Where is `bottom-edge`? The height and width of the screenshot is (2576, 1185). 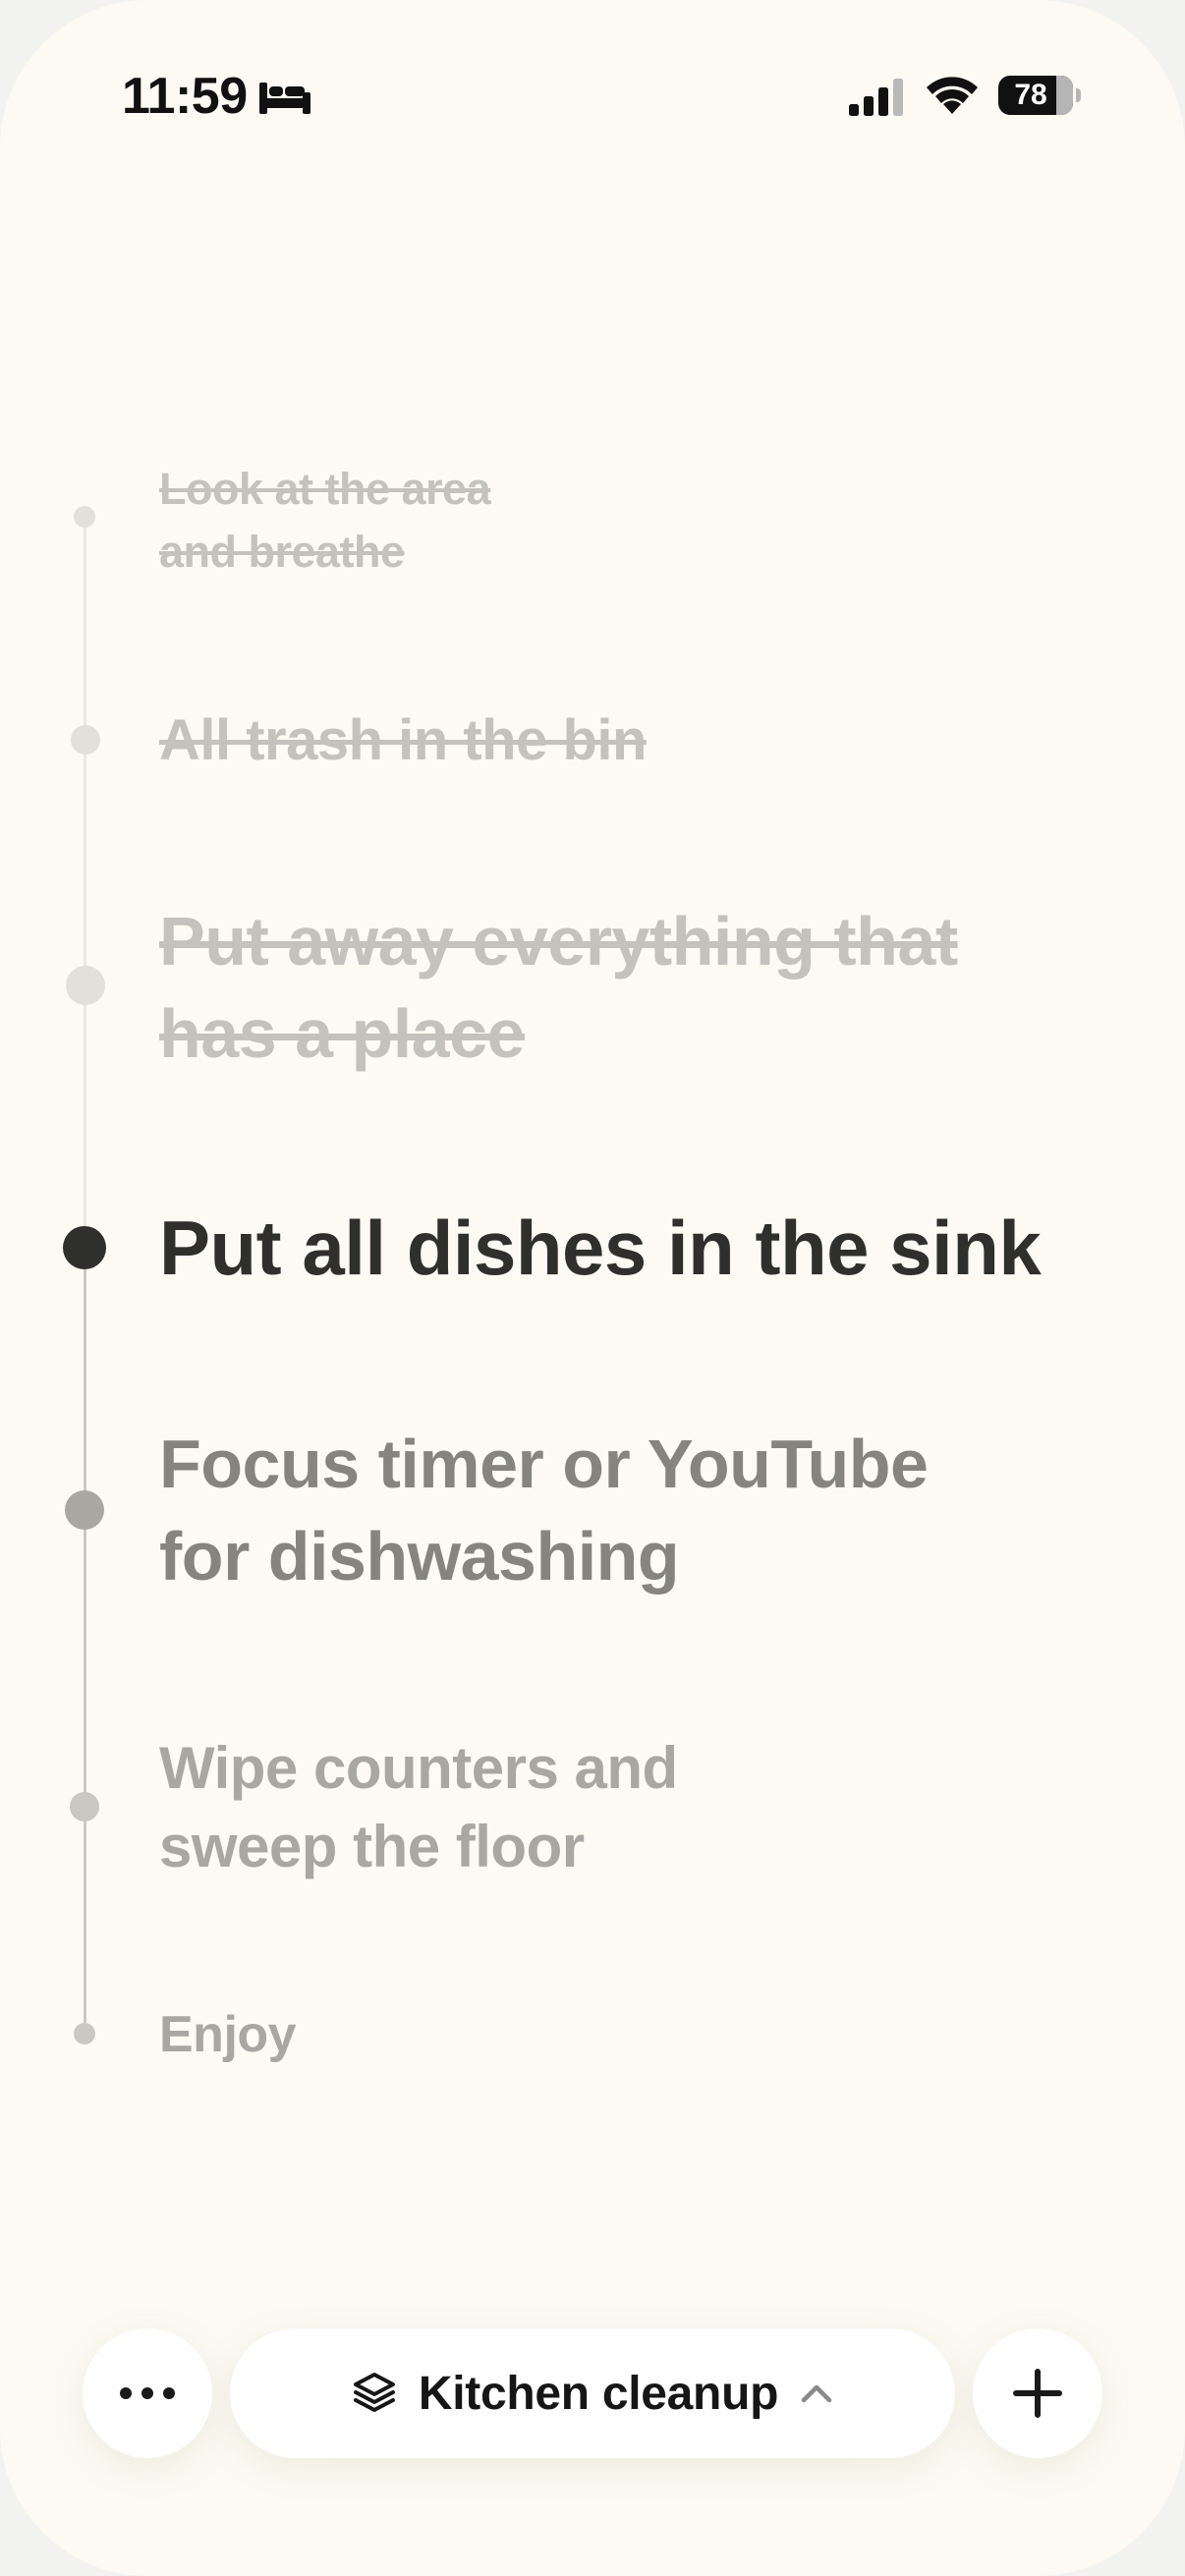
bottom-edge is located at coordinates (592, 2545).